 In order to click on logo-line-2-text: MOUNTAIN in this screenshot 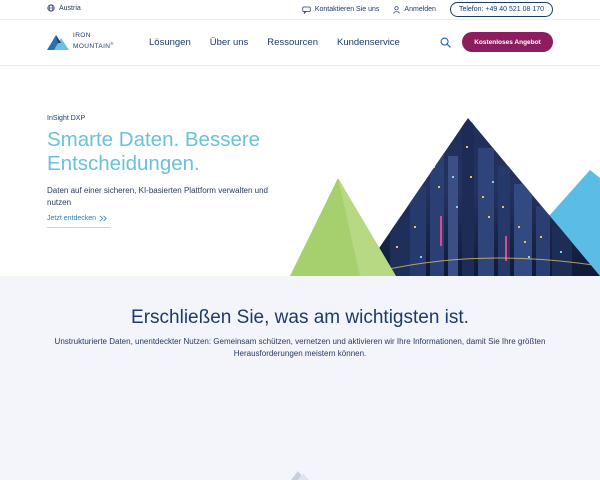, I will do `click(92, 46)`.